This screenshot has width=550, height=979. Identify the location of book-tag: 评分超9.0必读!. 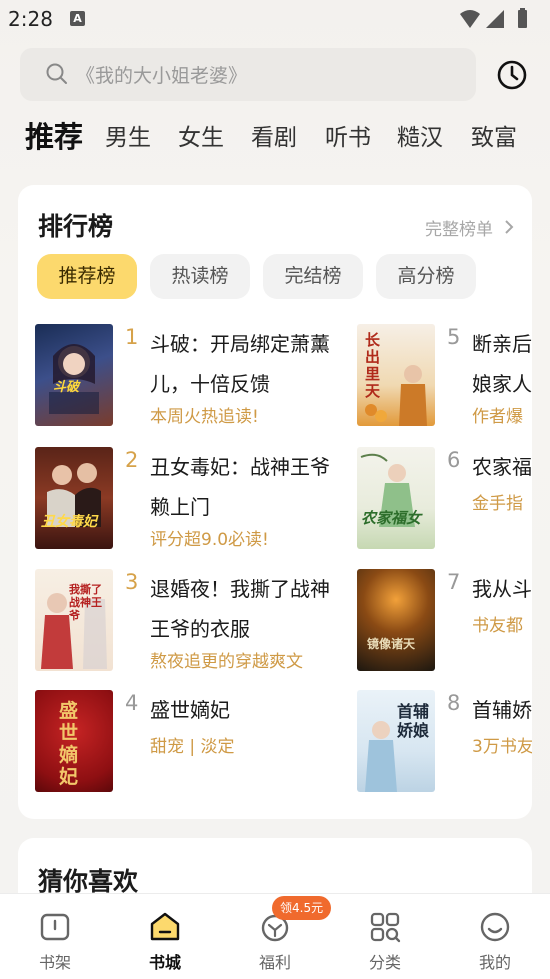
(209, 540).